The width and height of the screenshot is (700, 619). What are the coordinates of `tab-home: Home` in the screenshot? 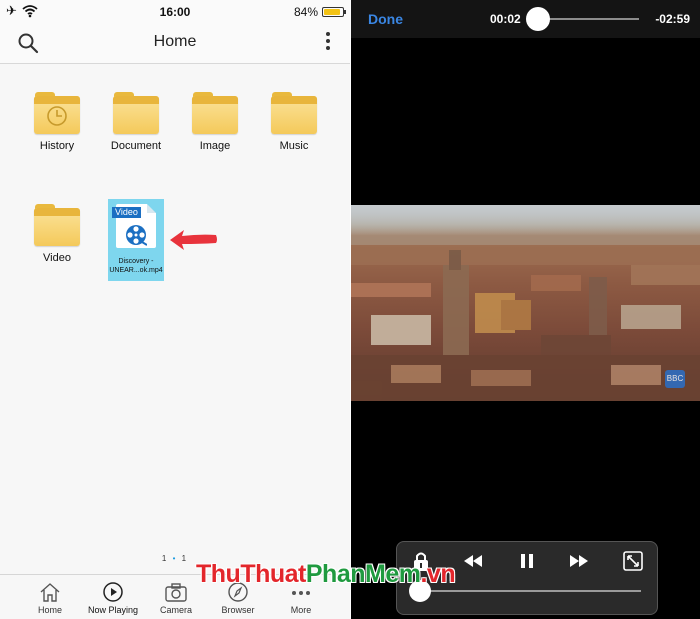 It's located at (50, 598).